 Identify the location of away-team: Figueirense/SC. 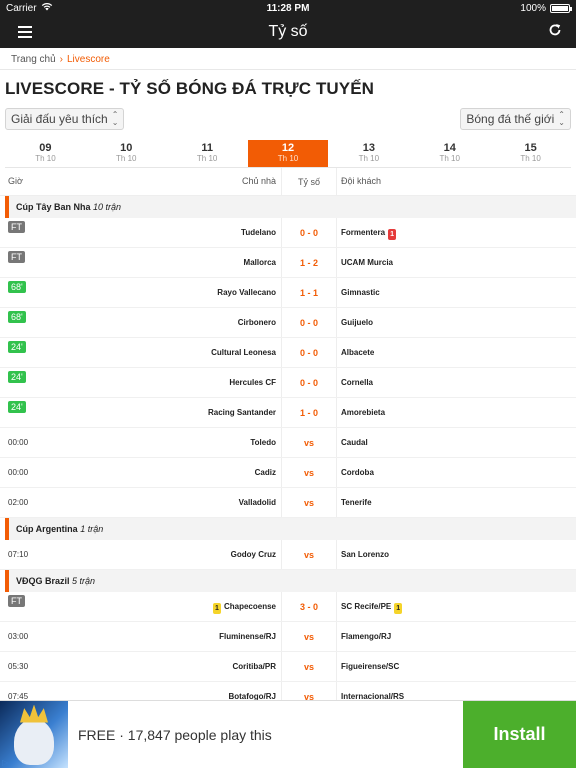
(370, 666).